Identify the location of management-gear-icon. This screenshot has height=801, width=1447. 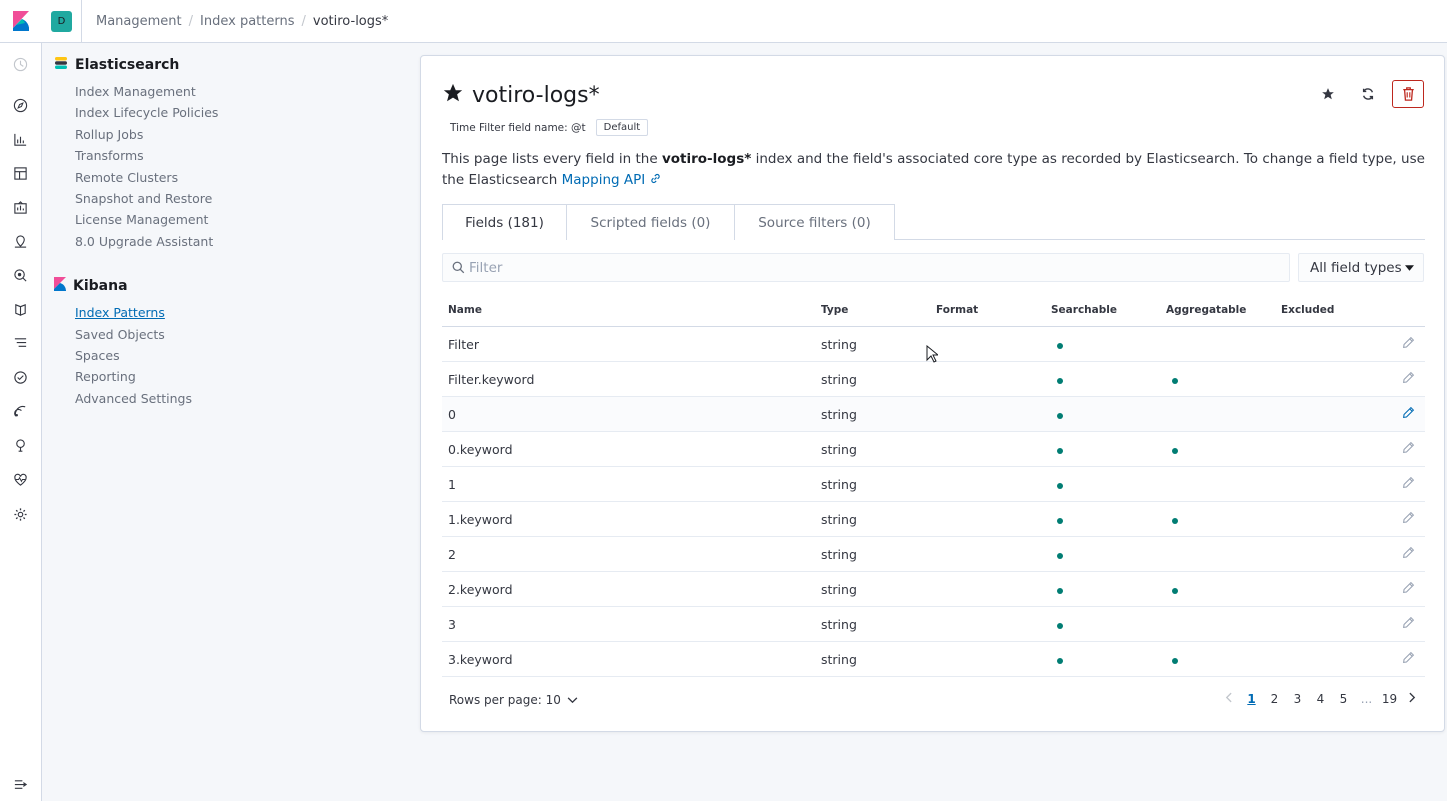
(20, 514).